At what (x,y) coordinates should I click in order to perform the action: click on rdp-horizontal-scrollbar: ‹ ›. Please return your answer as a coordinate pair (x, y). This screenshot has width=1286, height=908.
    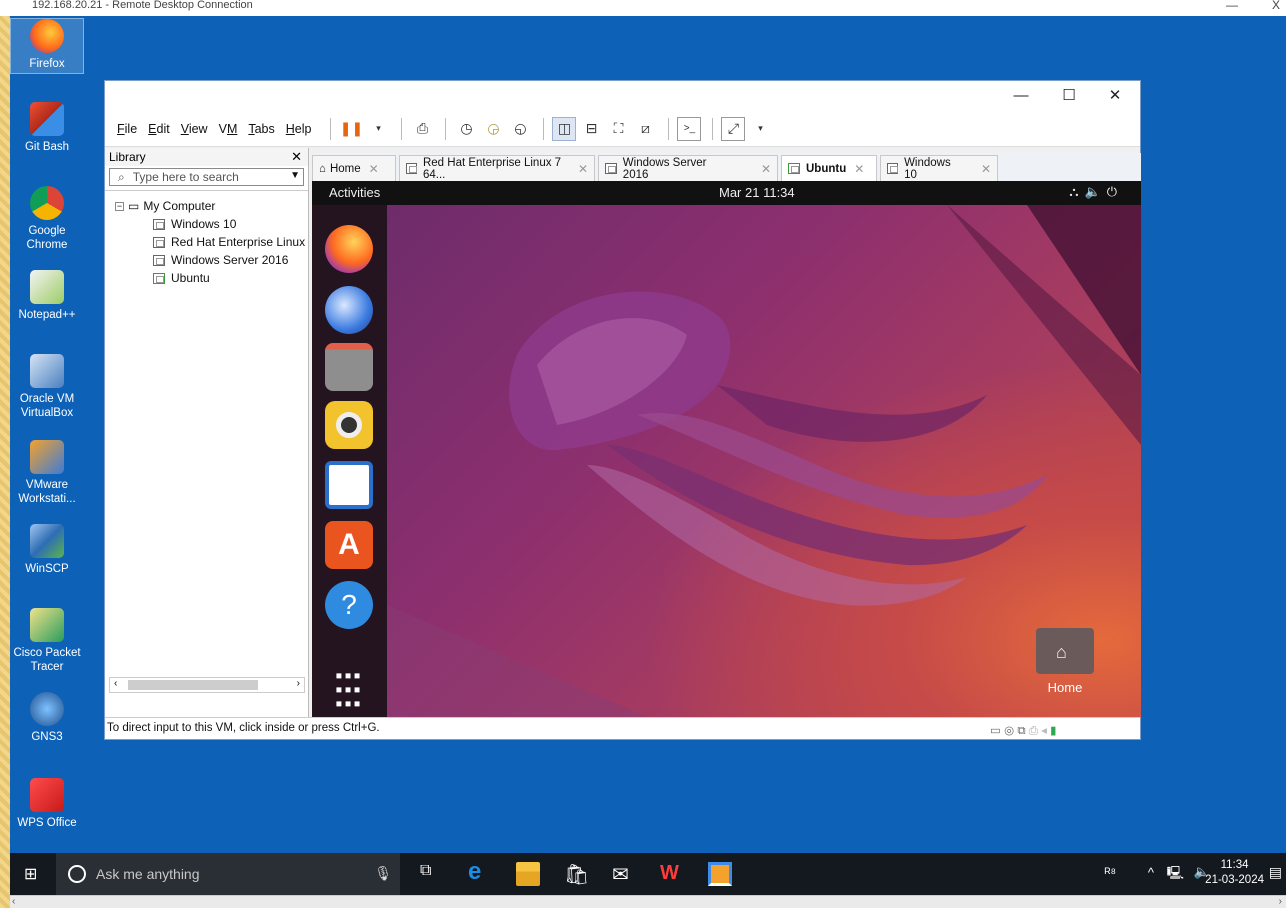
    Looking at the image, I should click on (648, 901).